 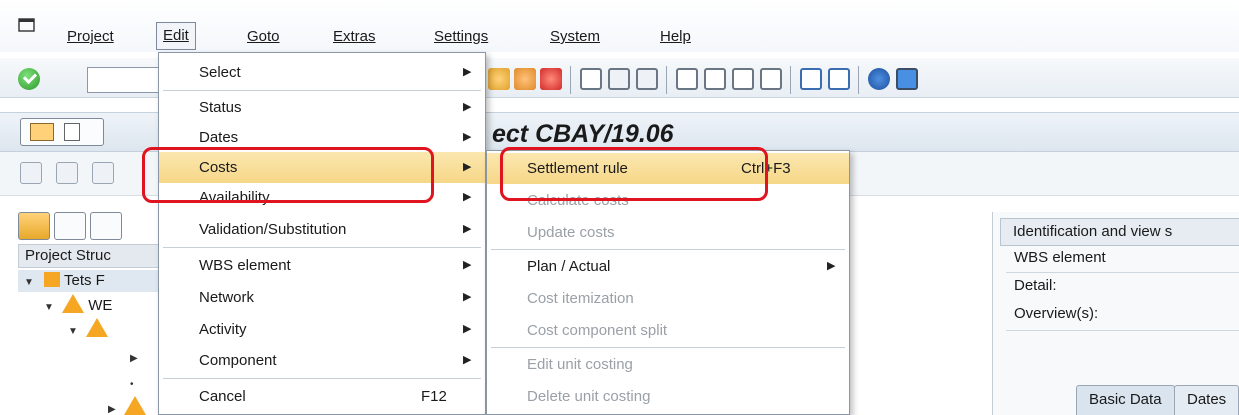 I want to click on identification-header: Identification and view s, so click(x=1119, y=232).